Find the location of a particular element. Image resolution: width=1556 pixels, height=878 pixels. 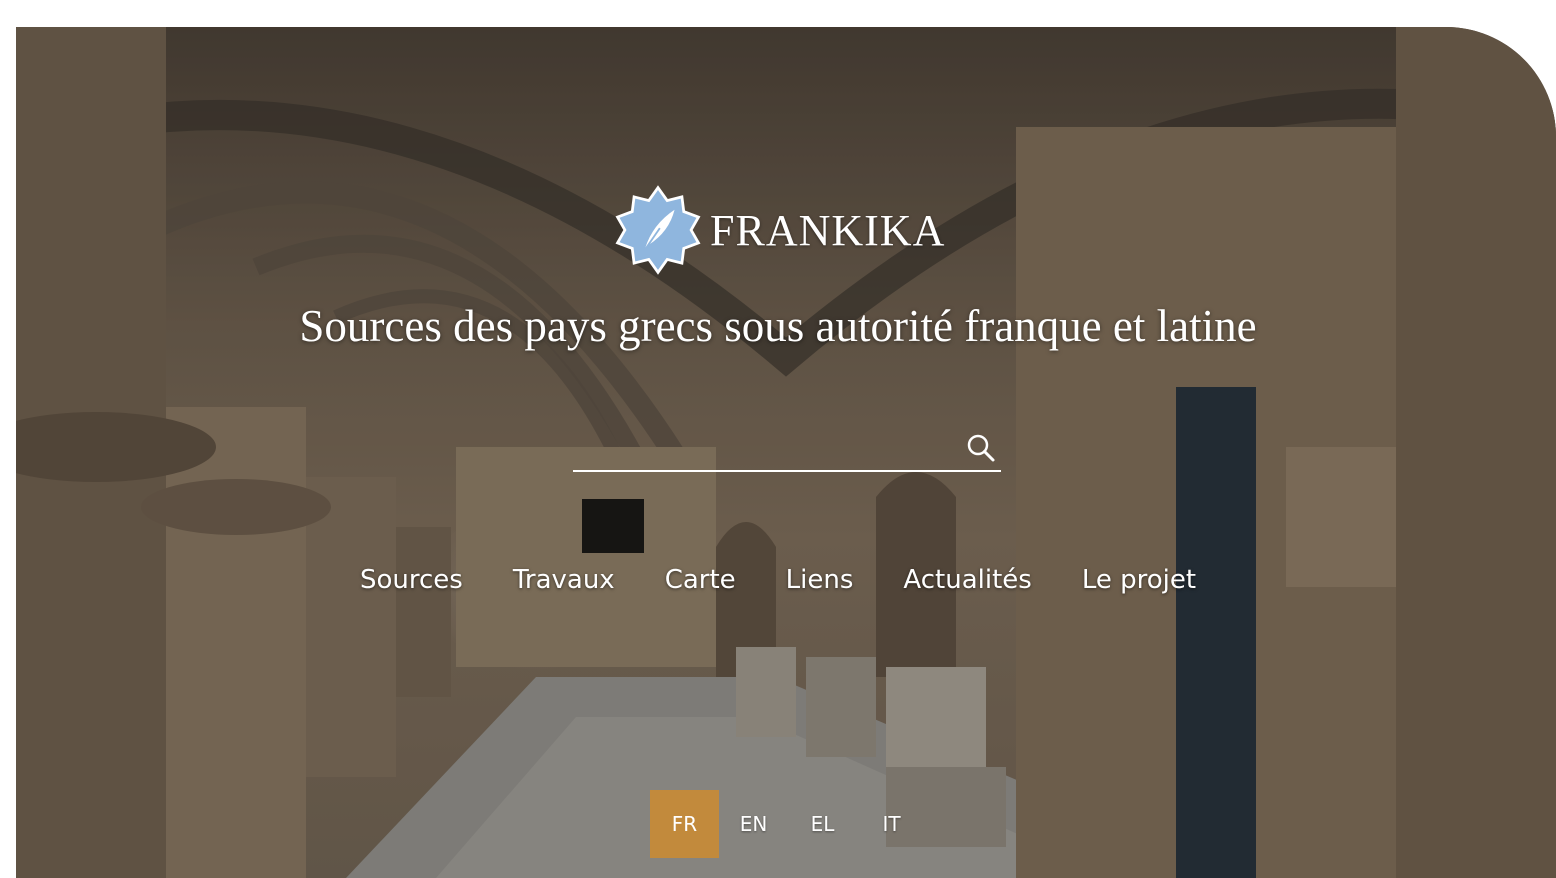

language-switcher: FR EN EL IT is located at coordinates (788, 824).